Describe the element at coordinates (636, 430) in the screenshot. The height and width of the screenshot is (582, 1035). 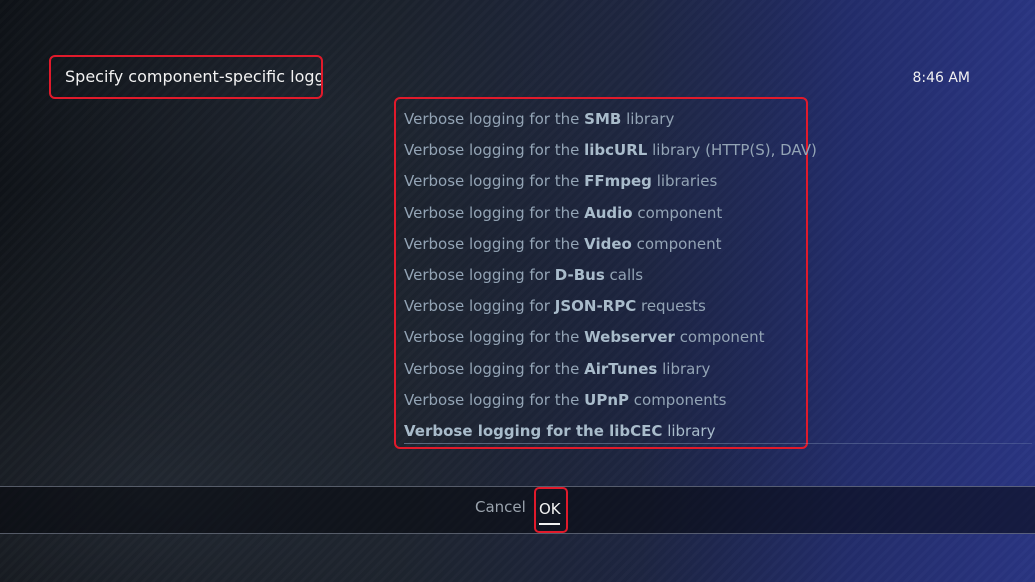
I see `item-keyword: libCEC` at that location.